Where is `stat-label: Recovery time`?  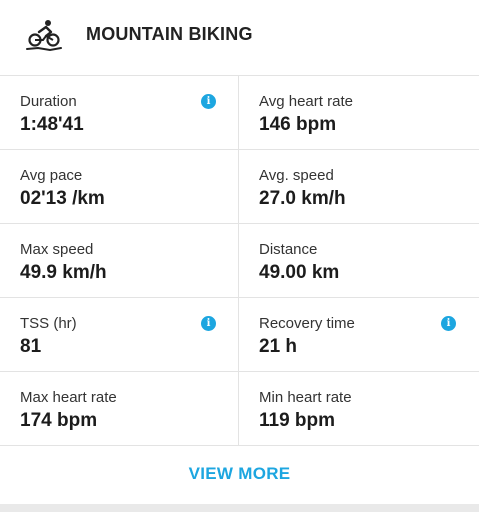 stat-label: Recovery time is located at coordinates (307, 323).